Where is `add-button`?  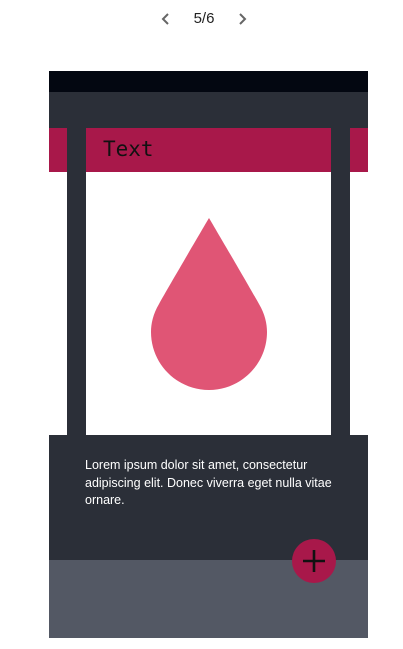
add-button is located at coordinates (314, 561).